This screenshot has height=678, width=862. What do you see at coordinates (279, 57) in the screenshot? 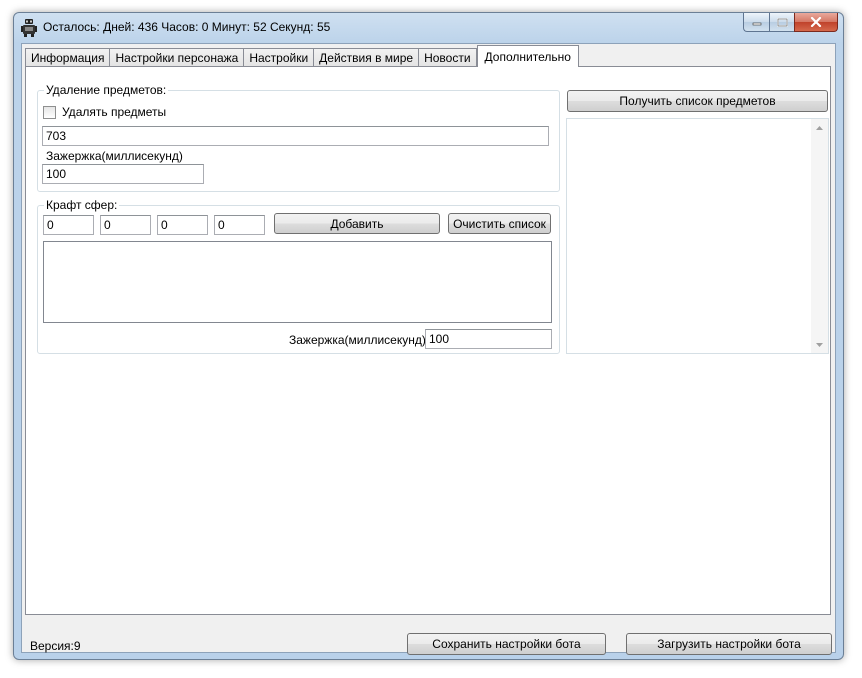
I see `tab-settings: Настройки` at bounding box center [279, 57].